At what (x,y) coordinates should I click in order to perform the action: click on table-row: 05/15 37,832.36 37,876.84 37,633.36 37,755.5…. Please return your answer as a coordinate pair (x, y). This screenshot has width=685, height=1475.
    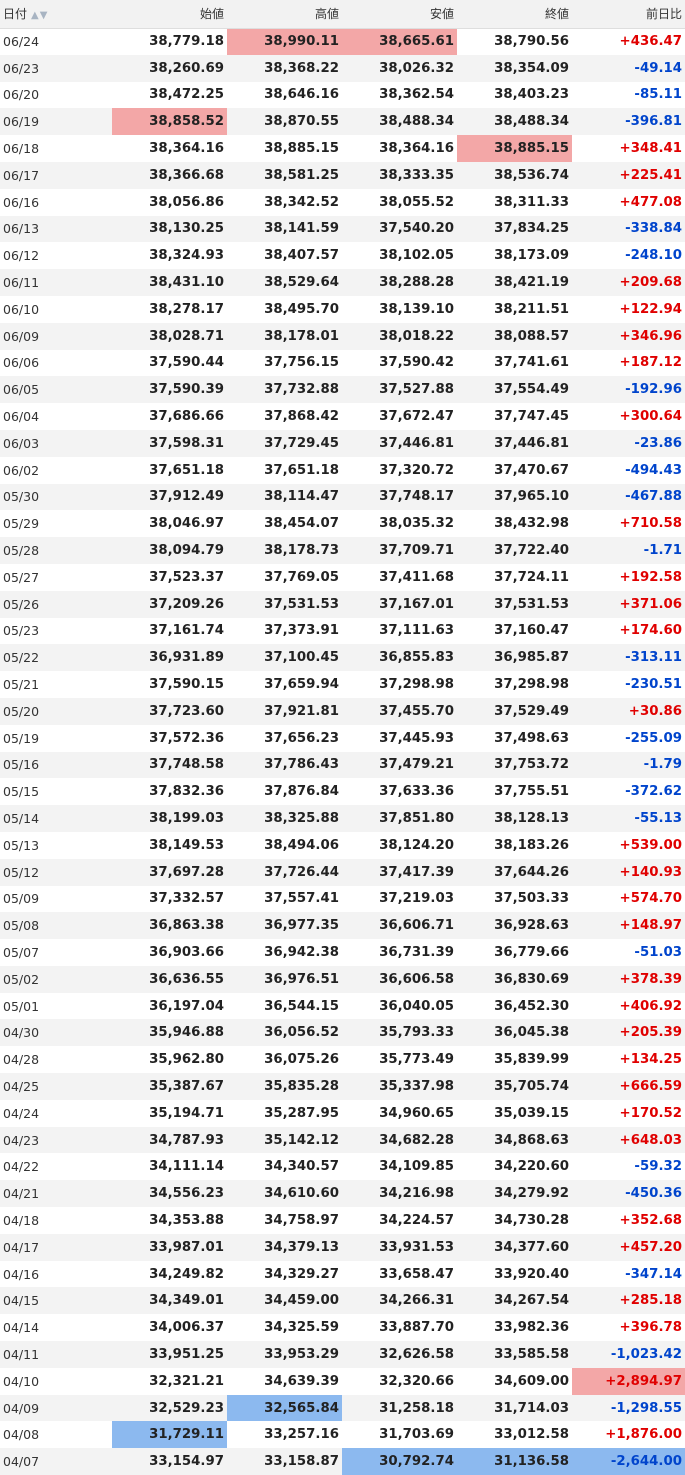
    Looking at the image, I should click on (342, 791).